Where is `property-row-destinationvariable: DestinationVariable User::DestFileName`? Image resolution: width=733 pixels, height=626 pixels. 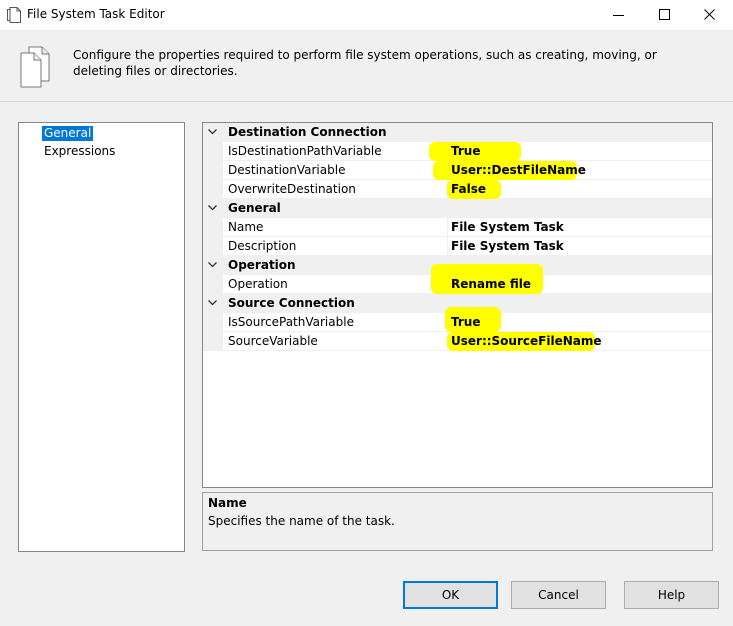 property-row-destinationvariable: DestinationVariable User::DestFileName is located at coordinates (457, 170).